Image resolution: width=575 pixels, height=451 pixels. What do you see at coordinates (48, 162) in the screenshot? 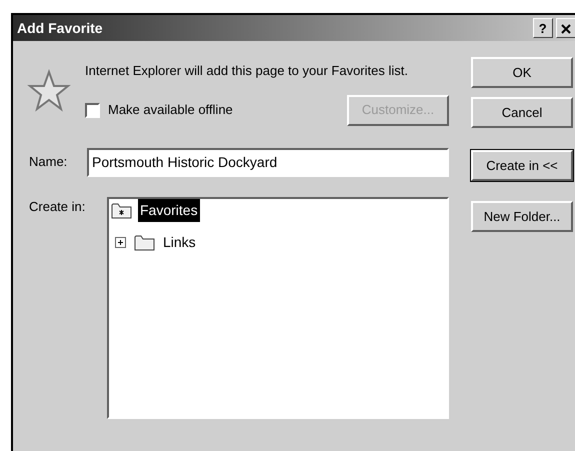
I see `name-label: Name:` at bounding box center [48, 162].